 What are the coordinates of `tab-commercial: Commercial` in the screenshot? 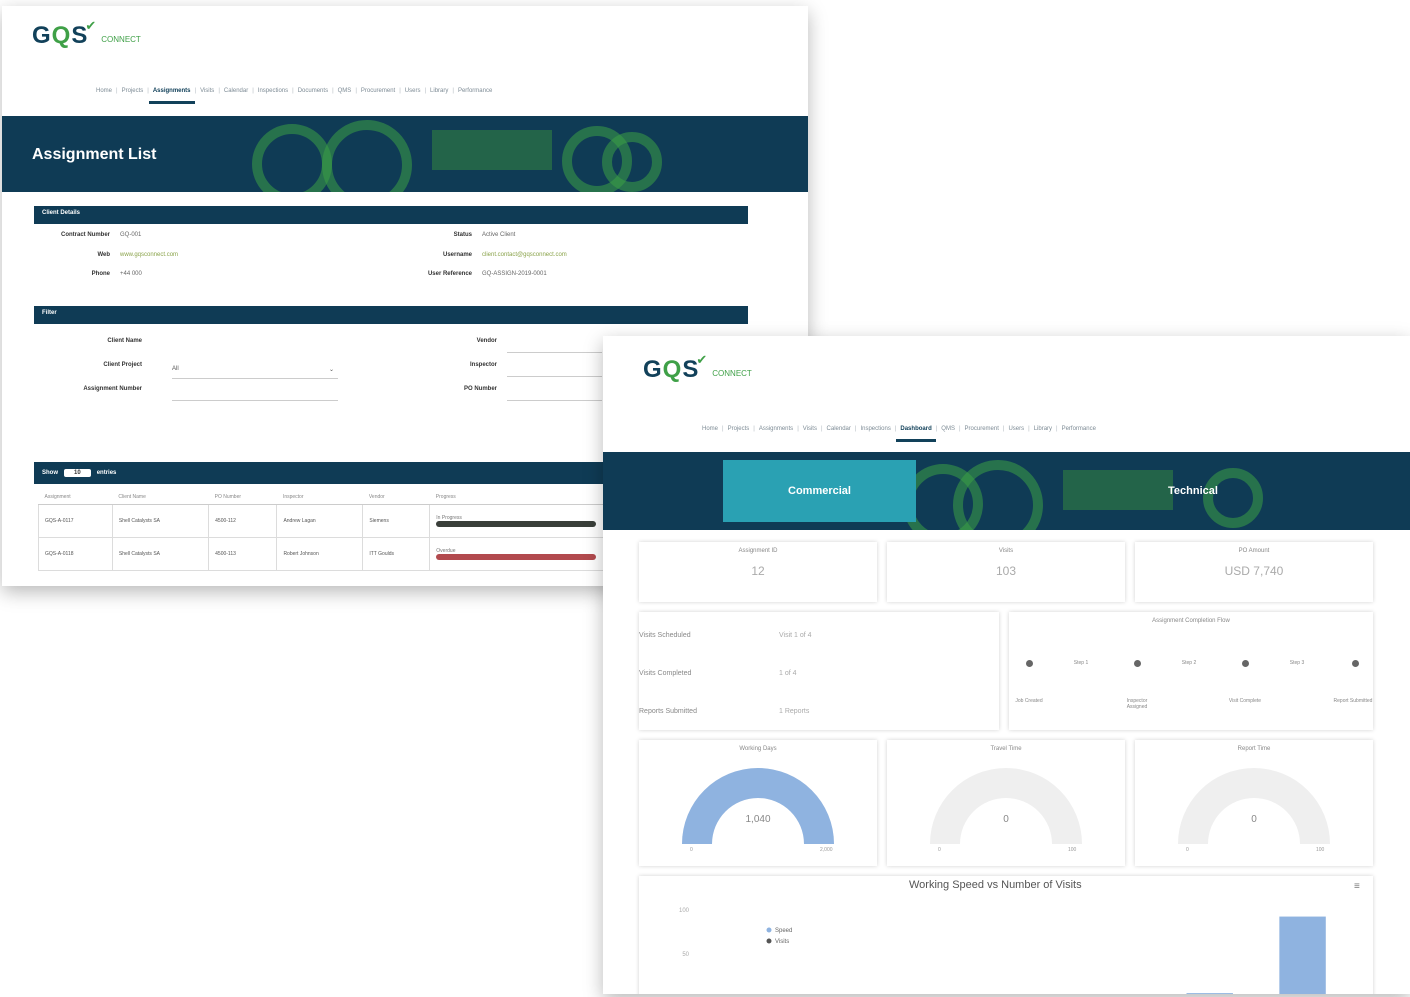 It's located at (819, 491).